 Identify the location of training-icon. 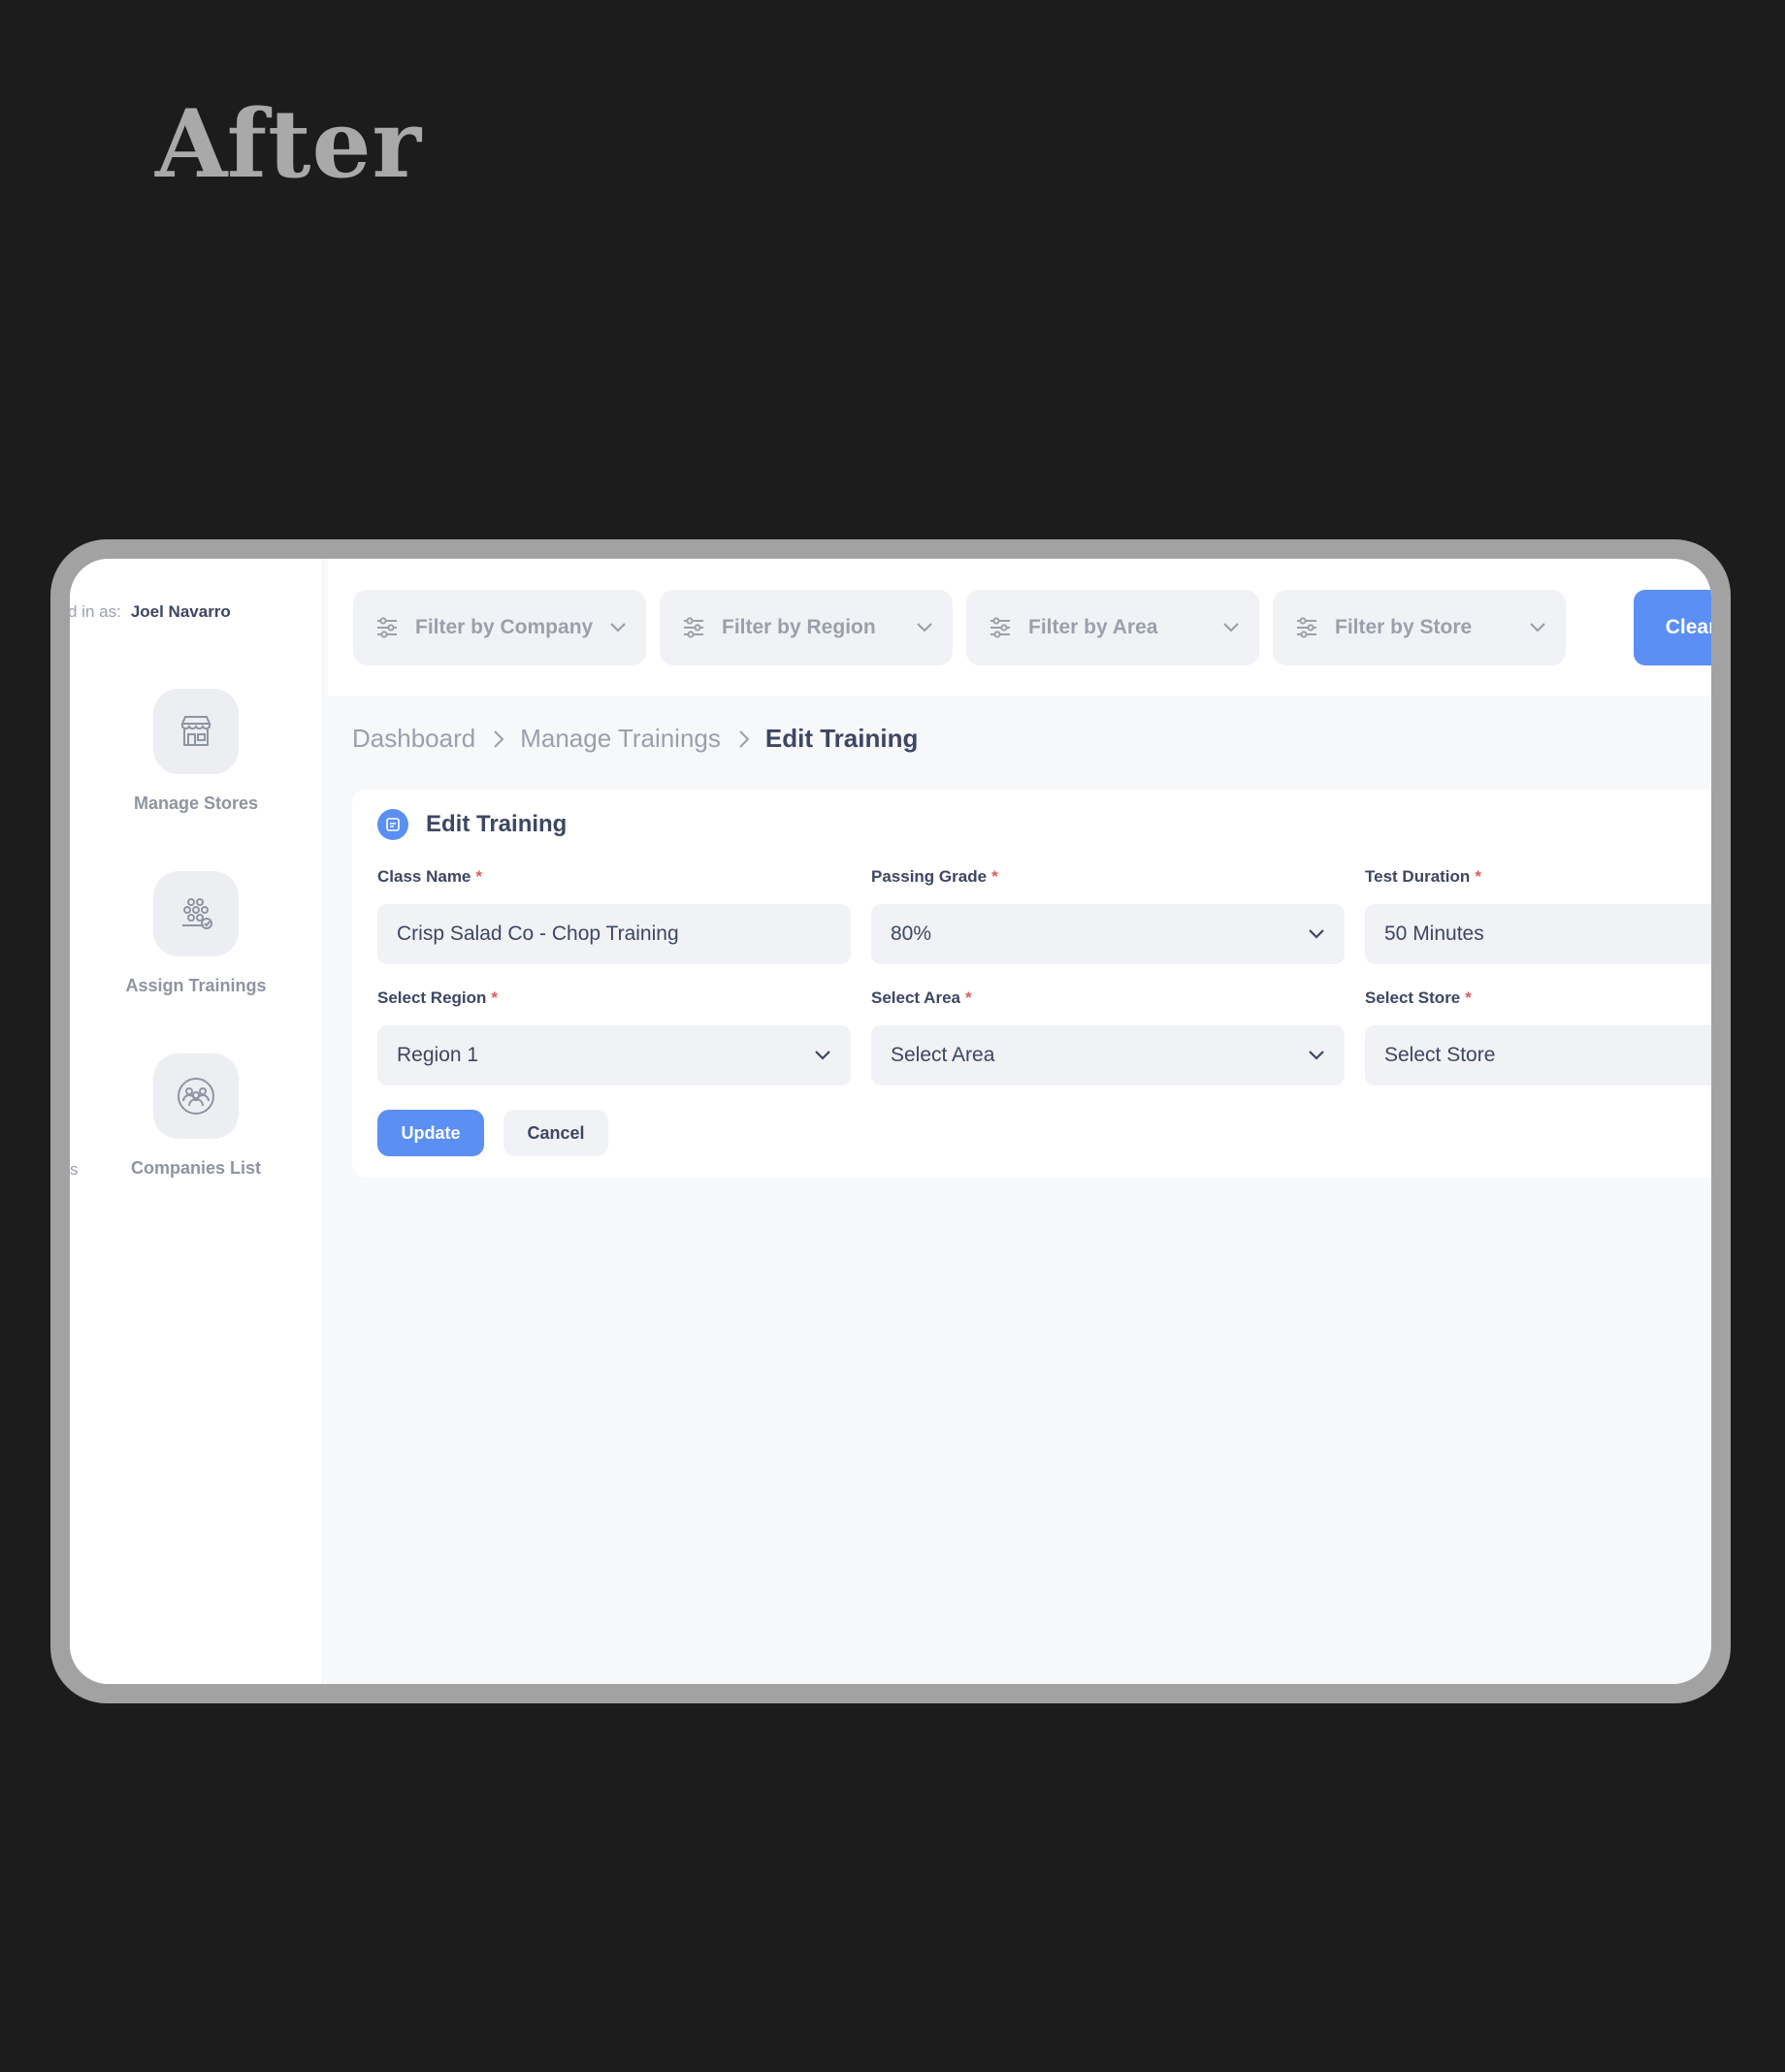
(392, 824).